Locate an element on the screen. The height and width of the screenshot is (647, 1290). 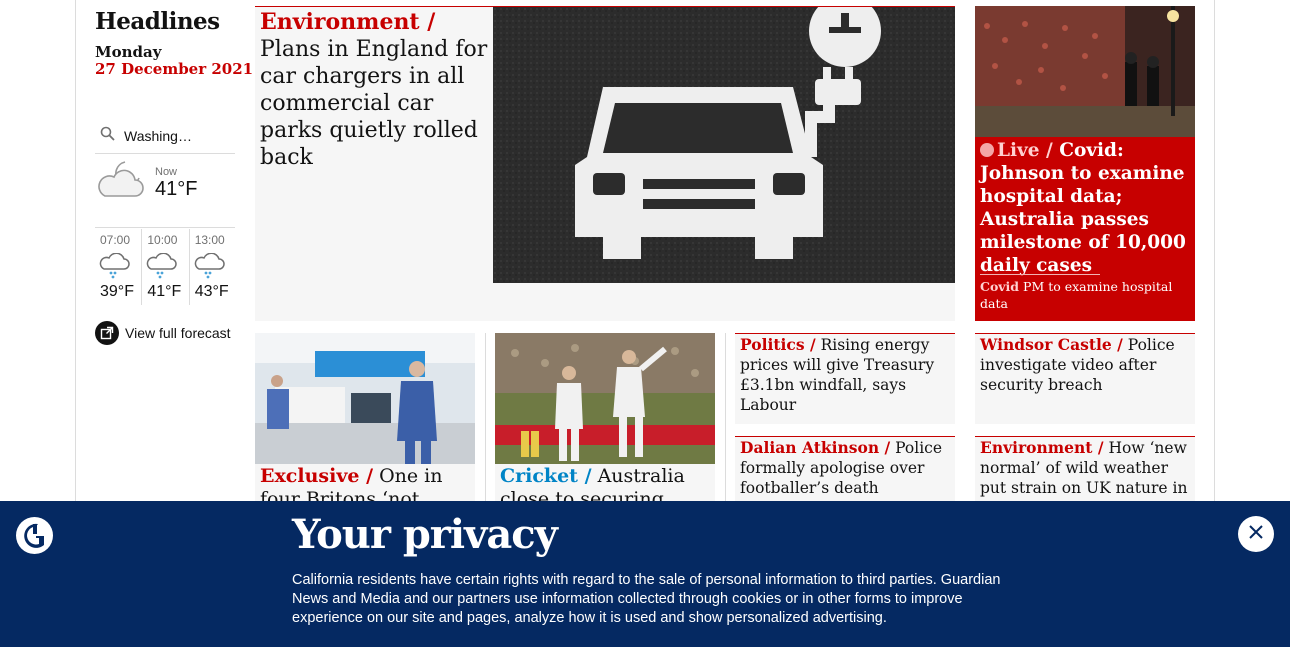
forecast-cell: 13:00 43°F is located at coordinates (213, 267).